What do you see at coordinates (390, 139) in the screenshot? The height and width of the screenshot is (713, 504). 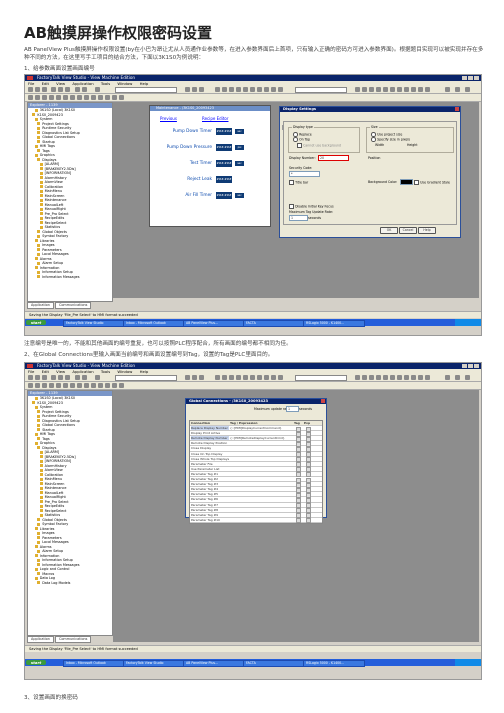 I see `radio-specify-size: Specify size in pixels` at bounding box center [390, 139].